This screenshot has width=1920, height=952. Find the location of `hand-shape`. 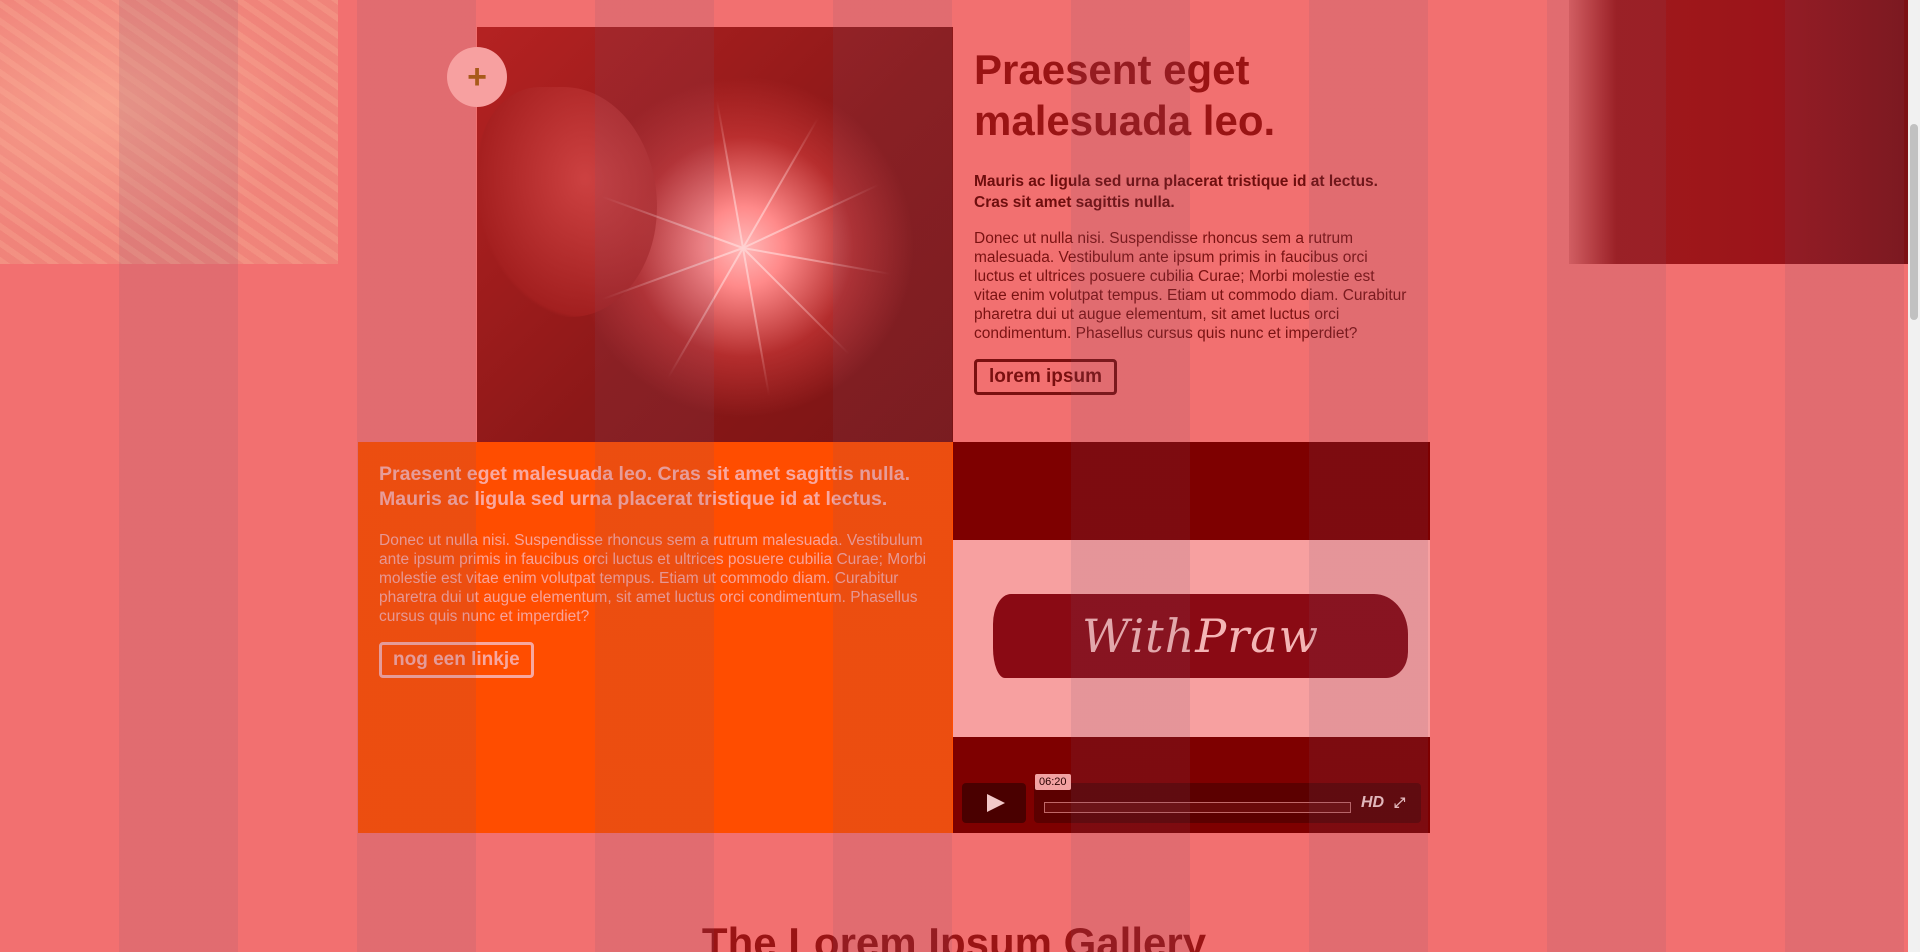

hand-shape is located at coordinates (567, 202).